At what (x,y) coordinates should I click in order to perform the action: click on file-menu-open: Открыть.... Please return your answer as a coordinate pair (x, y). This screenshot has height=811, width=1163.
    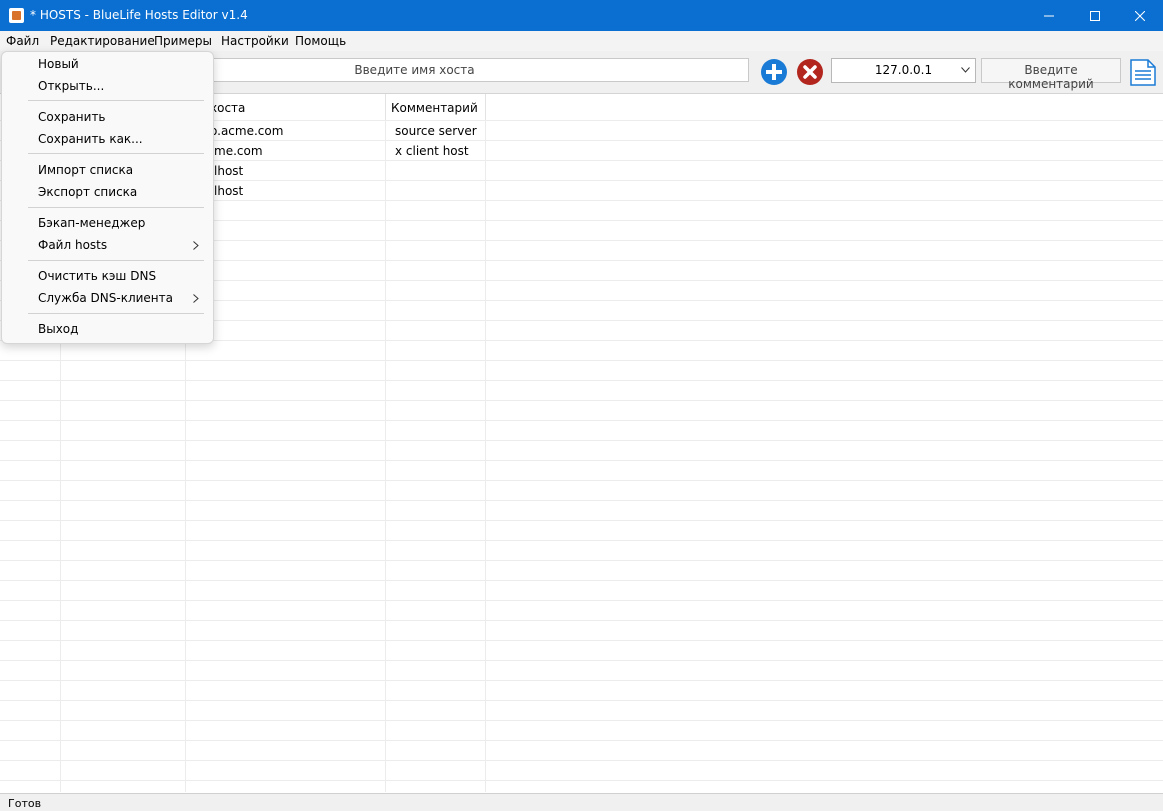
    Looking at the image, I should click on (71, 86).